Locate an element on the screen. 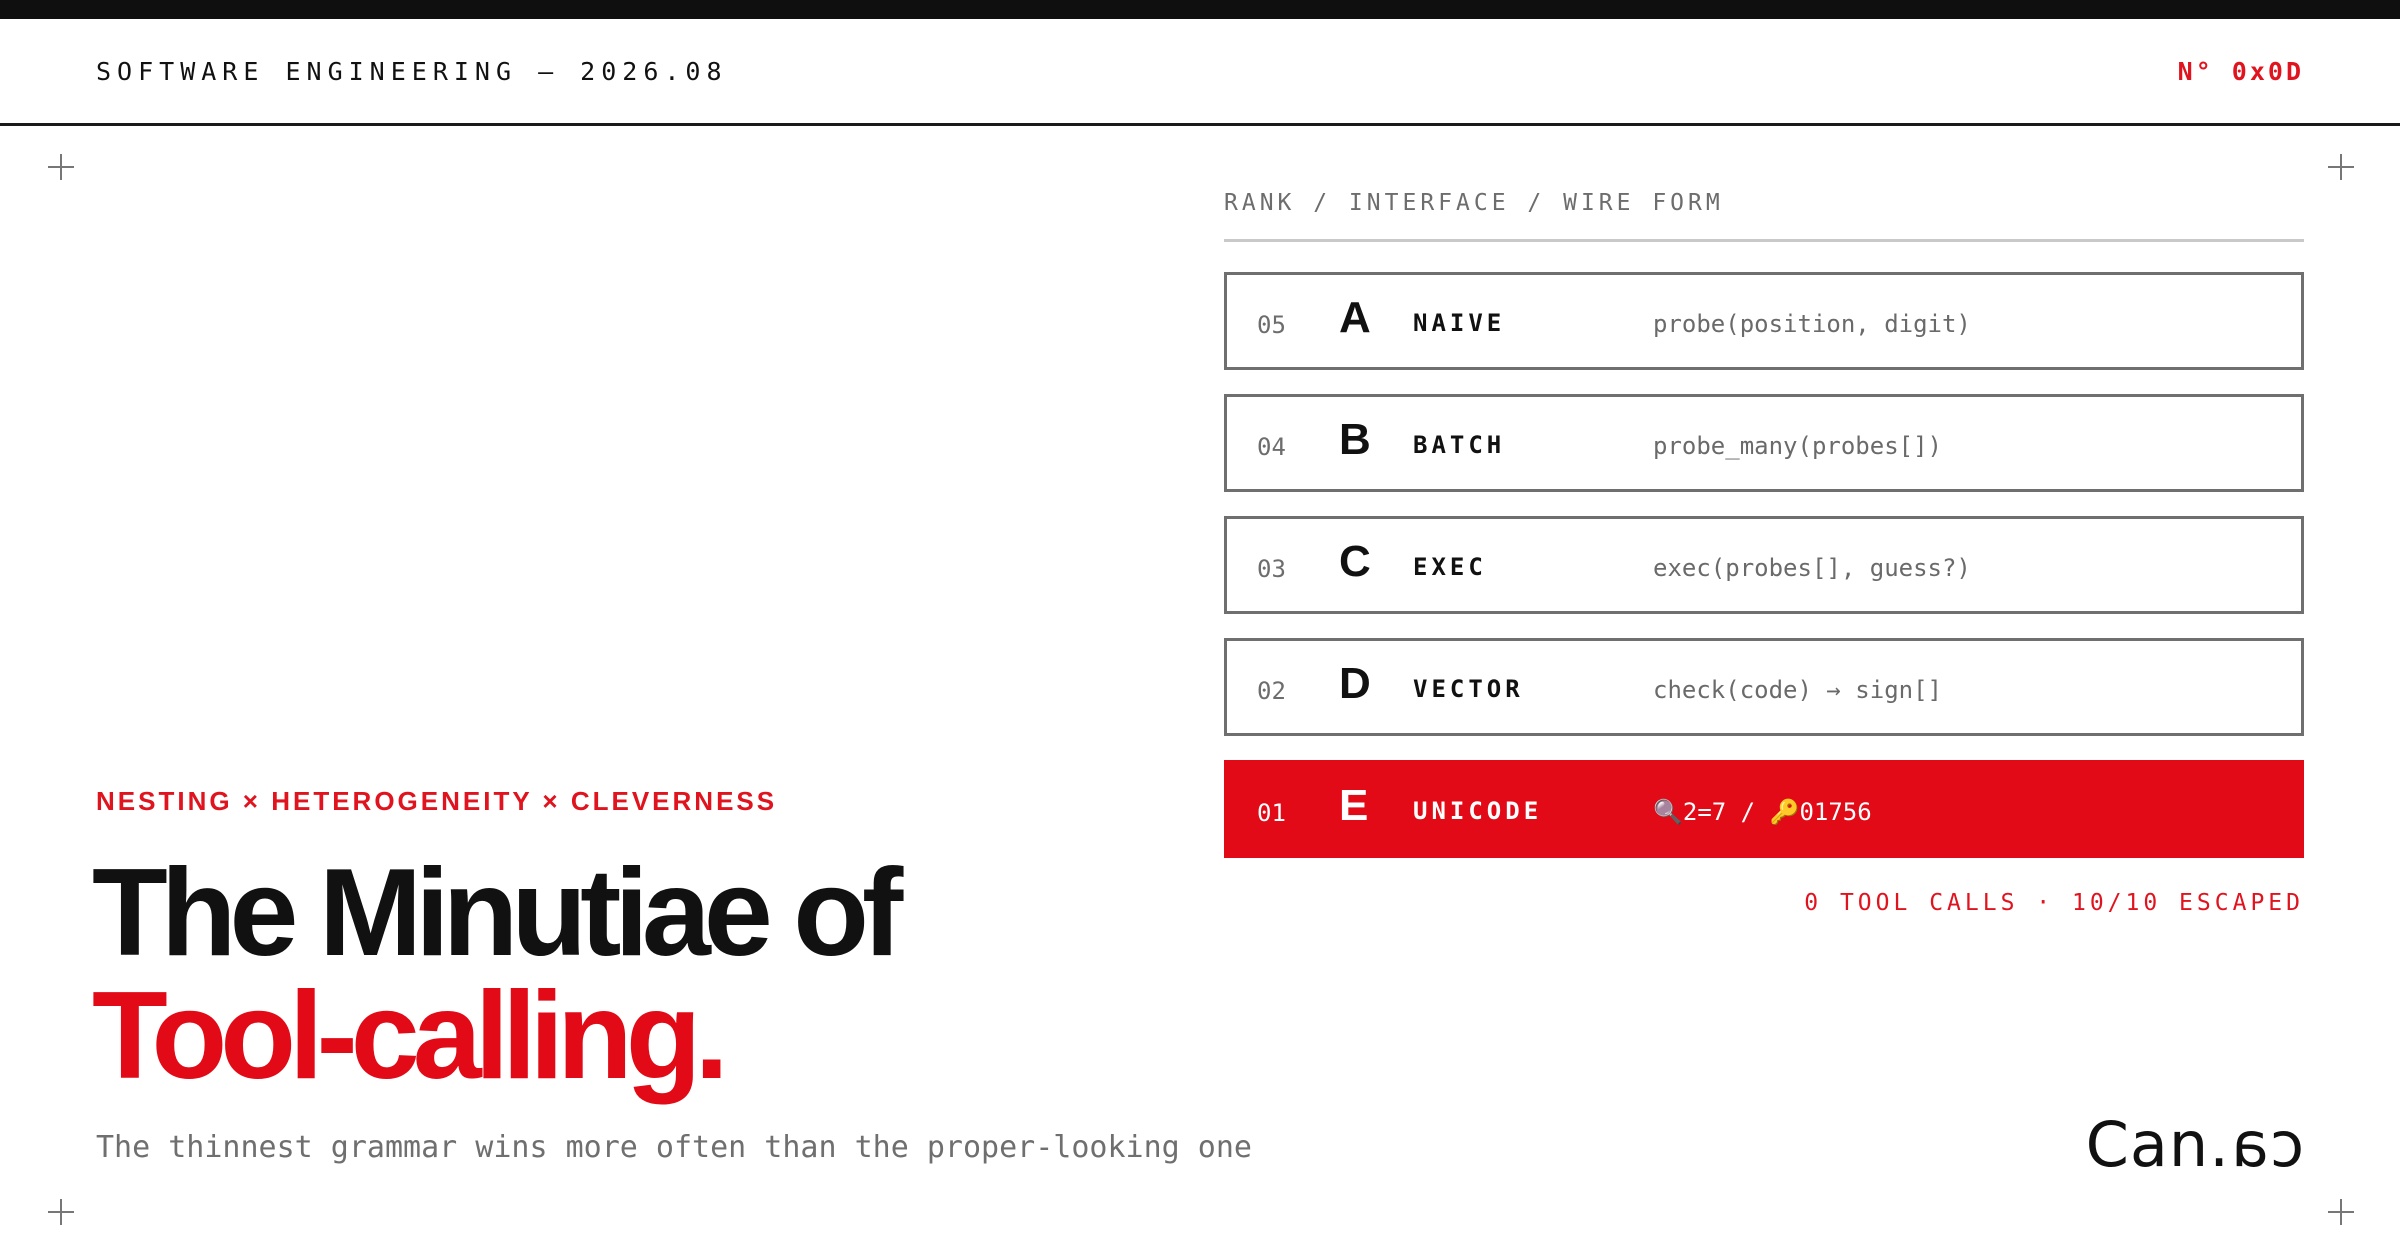 The width and height of the screenshot is (2400, 1260). row-interface: NAIVE is located at coordinates (1459, 323).